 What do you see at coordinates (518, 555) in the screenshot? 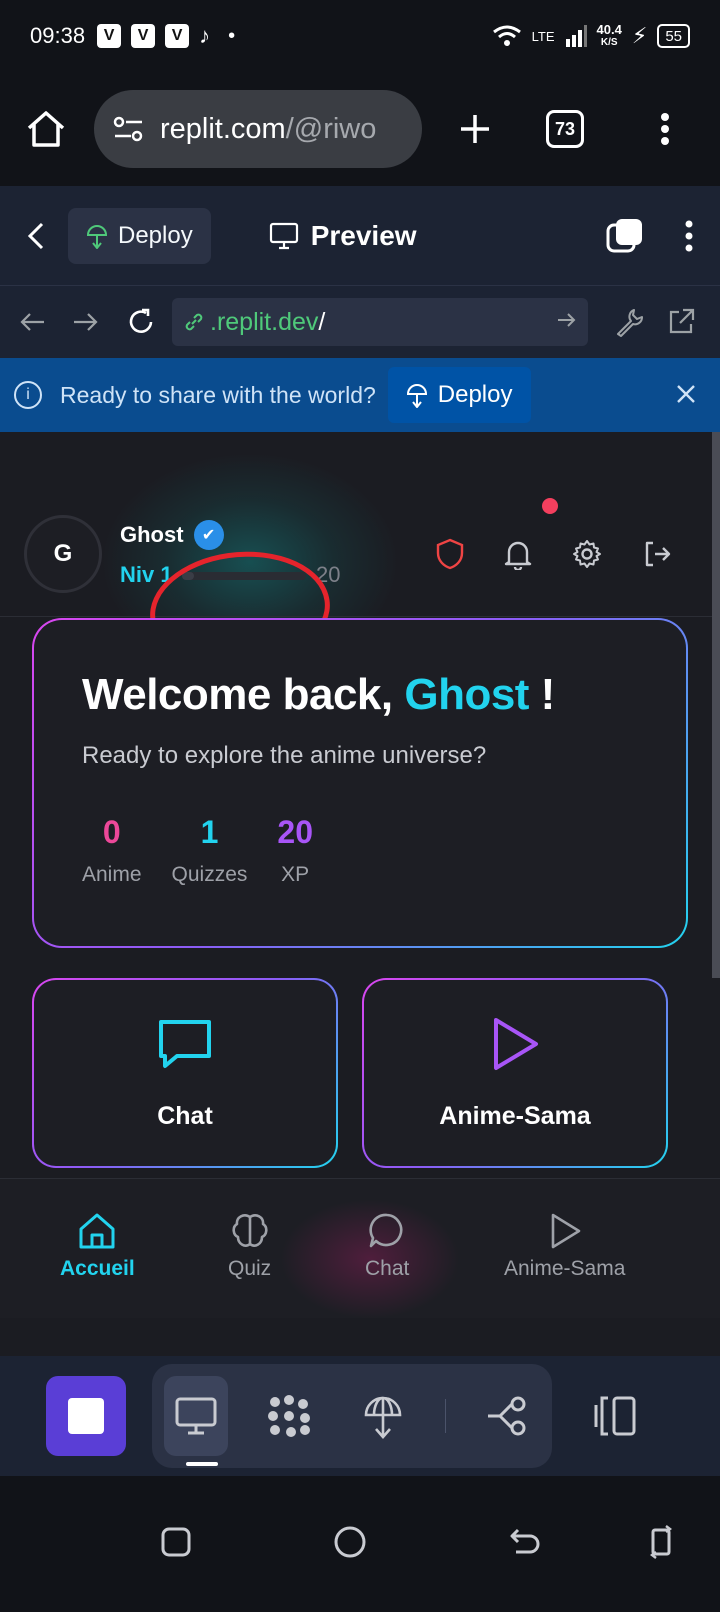
I see `bell-icon` at bounding box center [518, 555].